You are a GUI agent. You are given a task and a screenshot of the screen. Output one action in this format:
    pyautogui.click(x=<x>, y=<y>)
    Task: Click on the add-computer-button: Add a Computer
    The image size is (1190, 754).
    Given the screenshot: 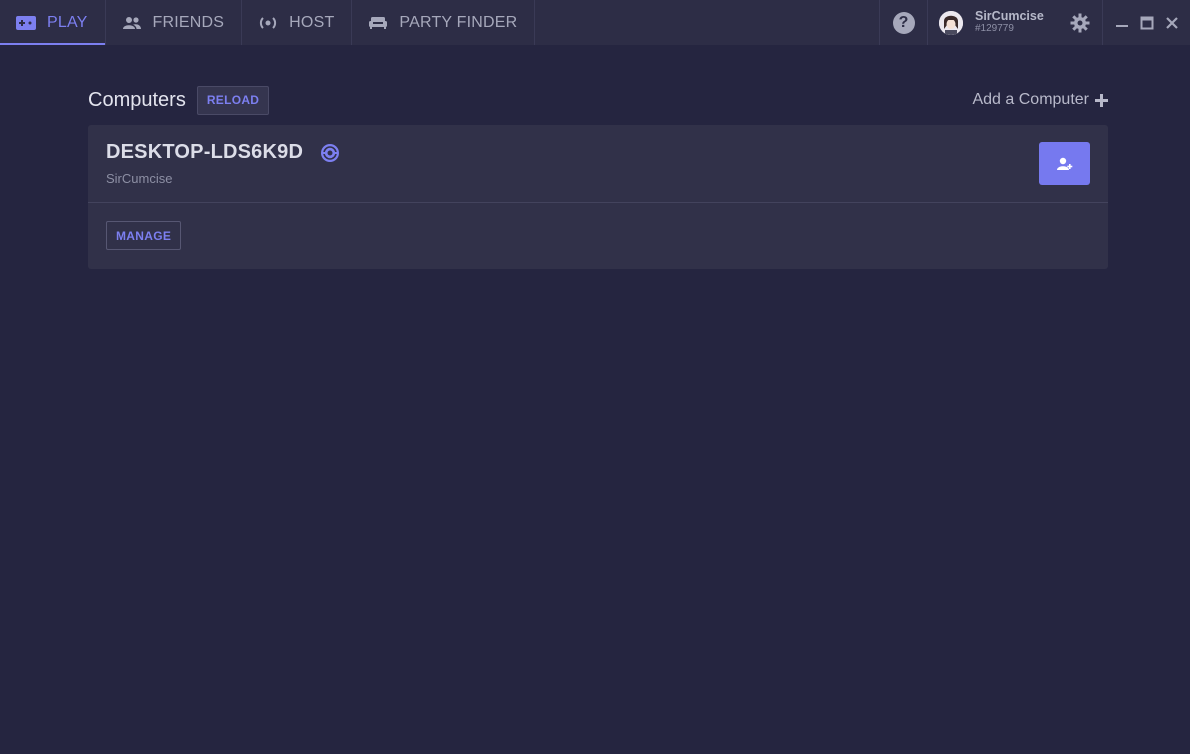 What is the action you would take?
    pyautogui.click(x=1040, y=100)
    